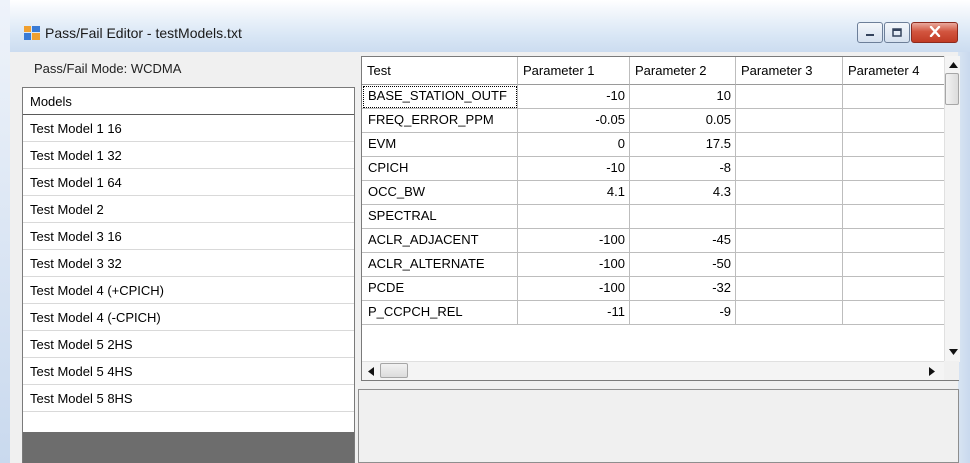  I want to click on grid-cell-parameter-1: -11, so click(574, 313).